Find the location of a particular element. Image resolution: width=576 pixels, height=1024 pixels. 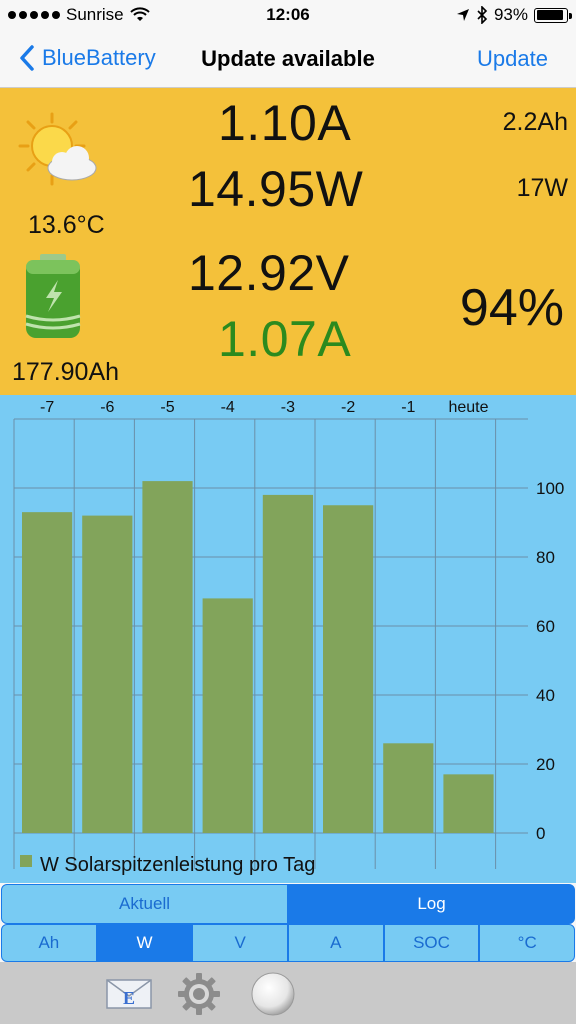

back-button: BlueBattery is located at coordinates (85, 58).